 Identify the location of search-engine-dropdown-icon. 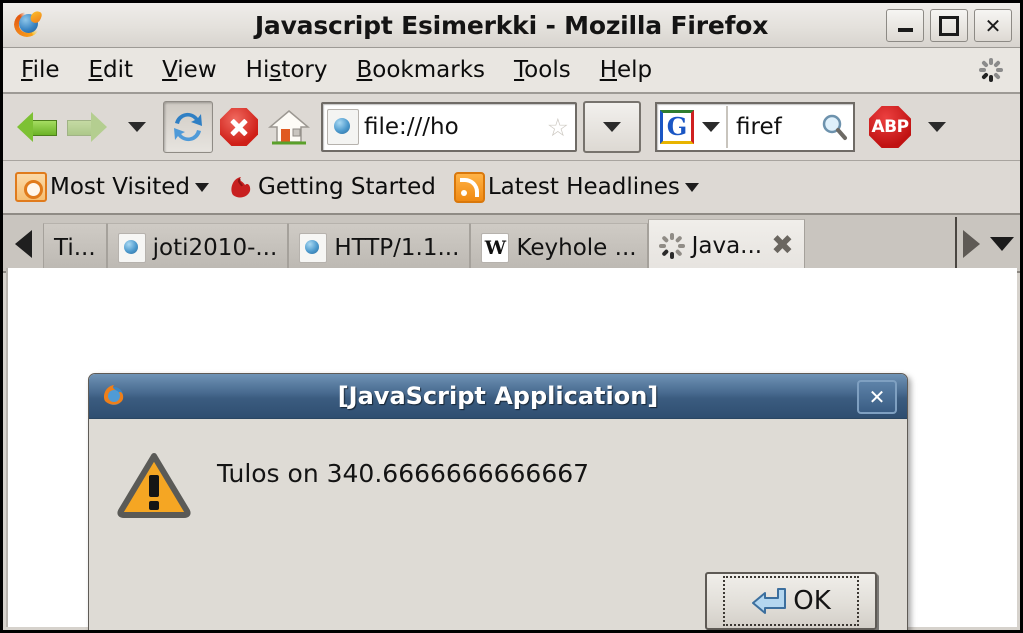
(711, 127).